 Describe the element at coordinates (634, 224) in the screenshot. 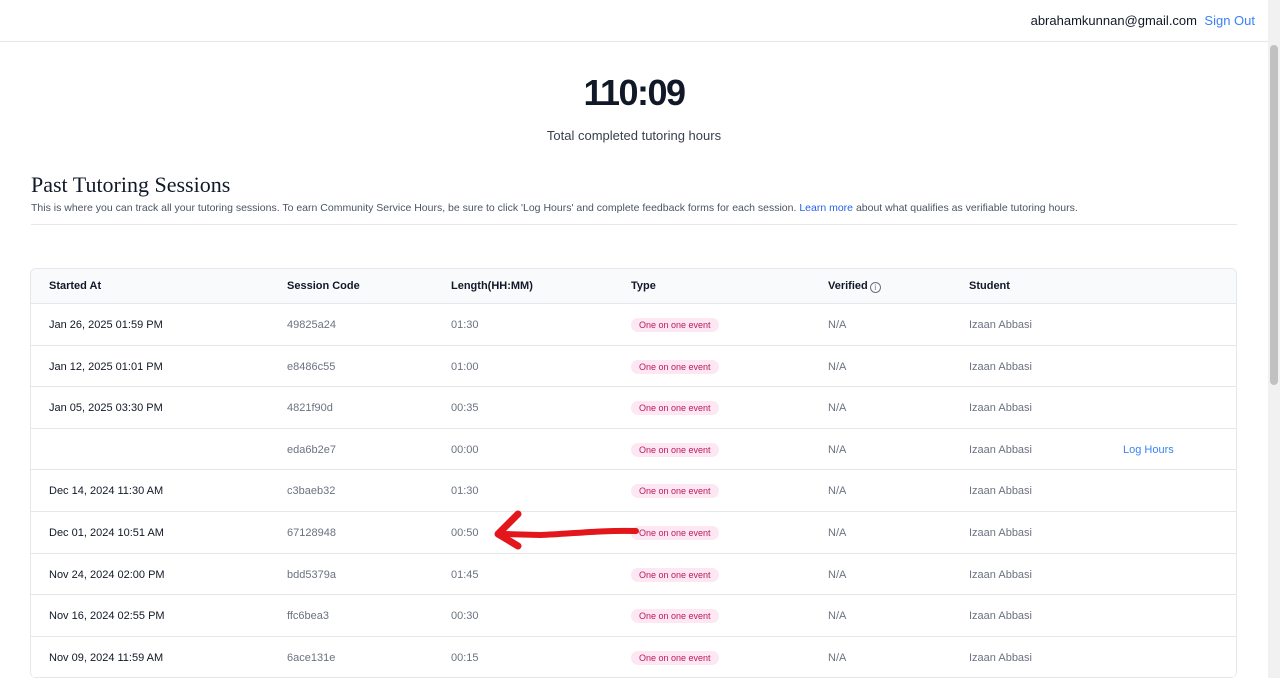

I see `divider` at that location.